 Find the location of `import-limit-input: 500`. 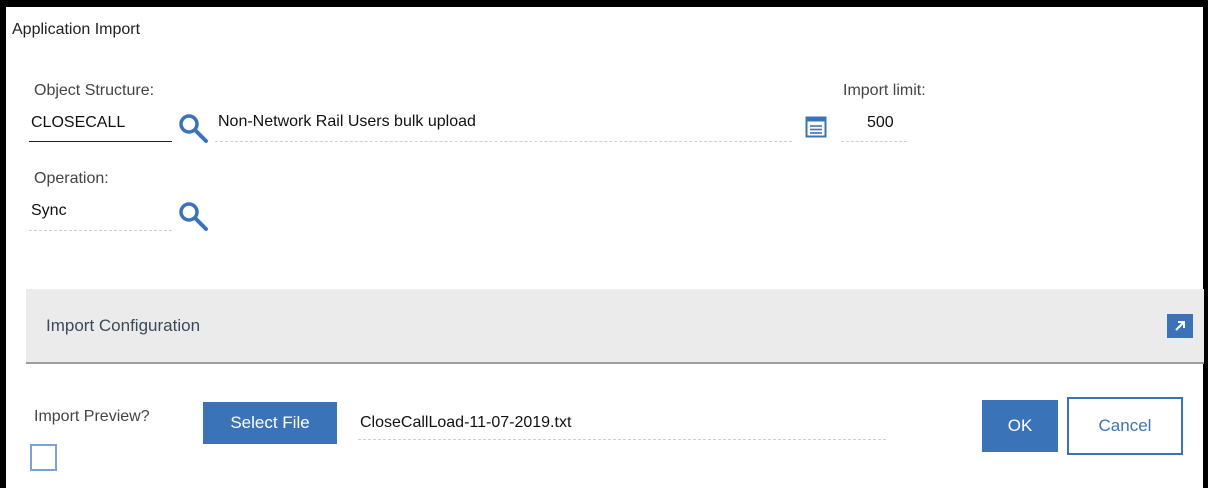

import-limit-input: 500 is located at coordinates (880, 123).